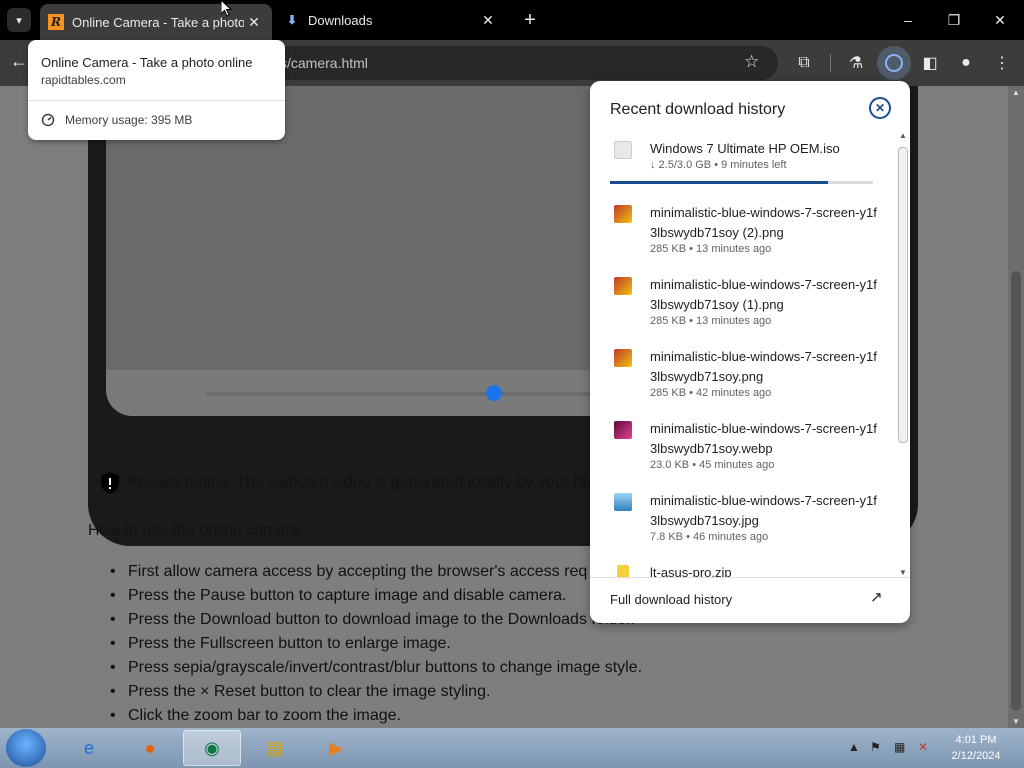 This screenshot has height=768, width=1024. Describe the element at coordinates (854, 747) in the screenshot. I see `tray-arrow-icon: ▲` at that location.